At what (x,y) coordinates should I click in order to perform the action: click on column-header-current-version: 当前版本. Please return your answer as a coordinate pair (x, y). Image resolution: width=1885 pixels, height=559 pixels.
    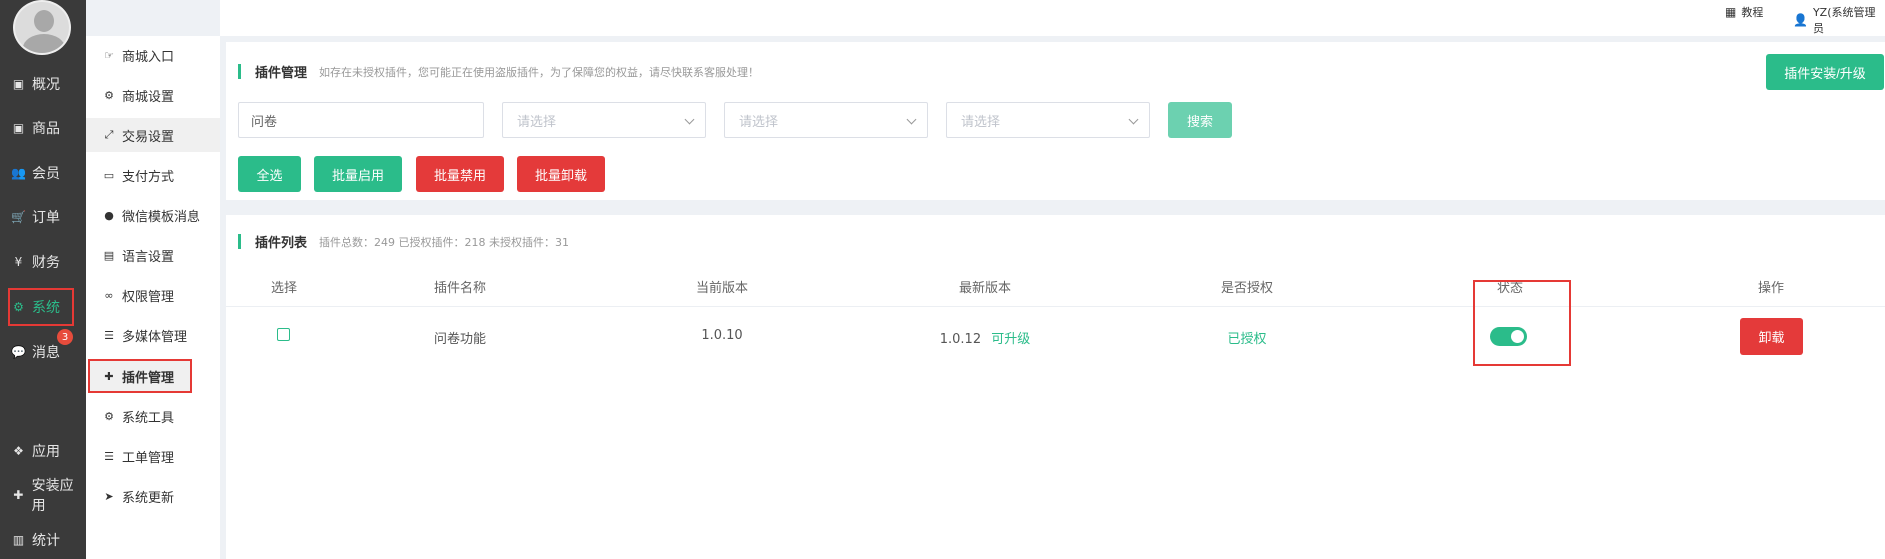
    Looking at the image, I should click on (722, 288).